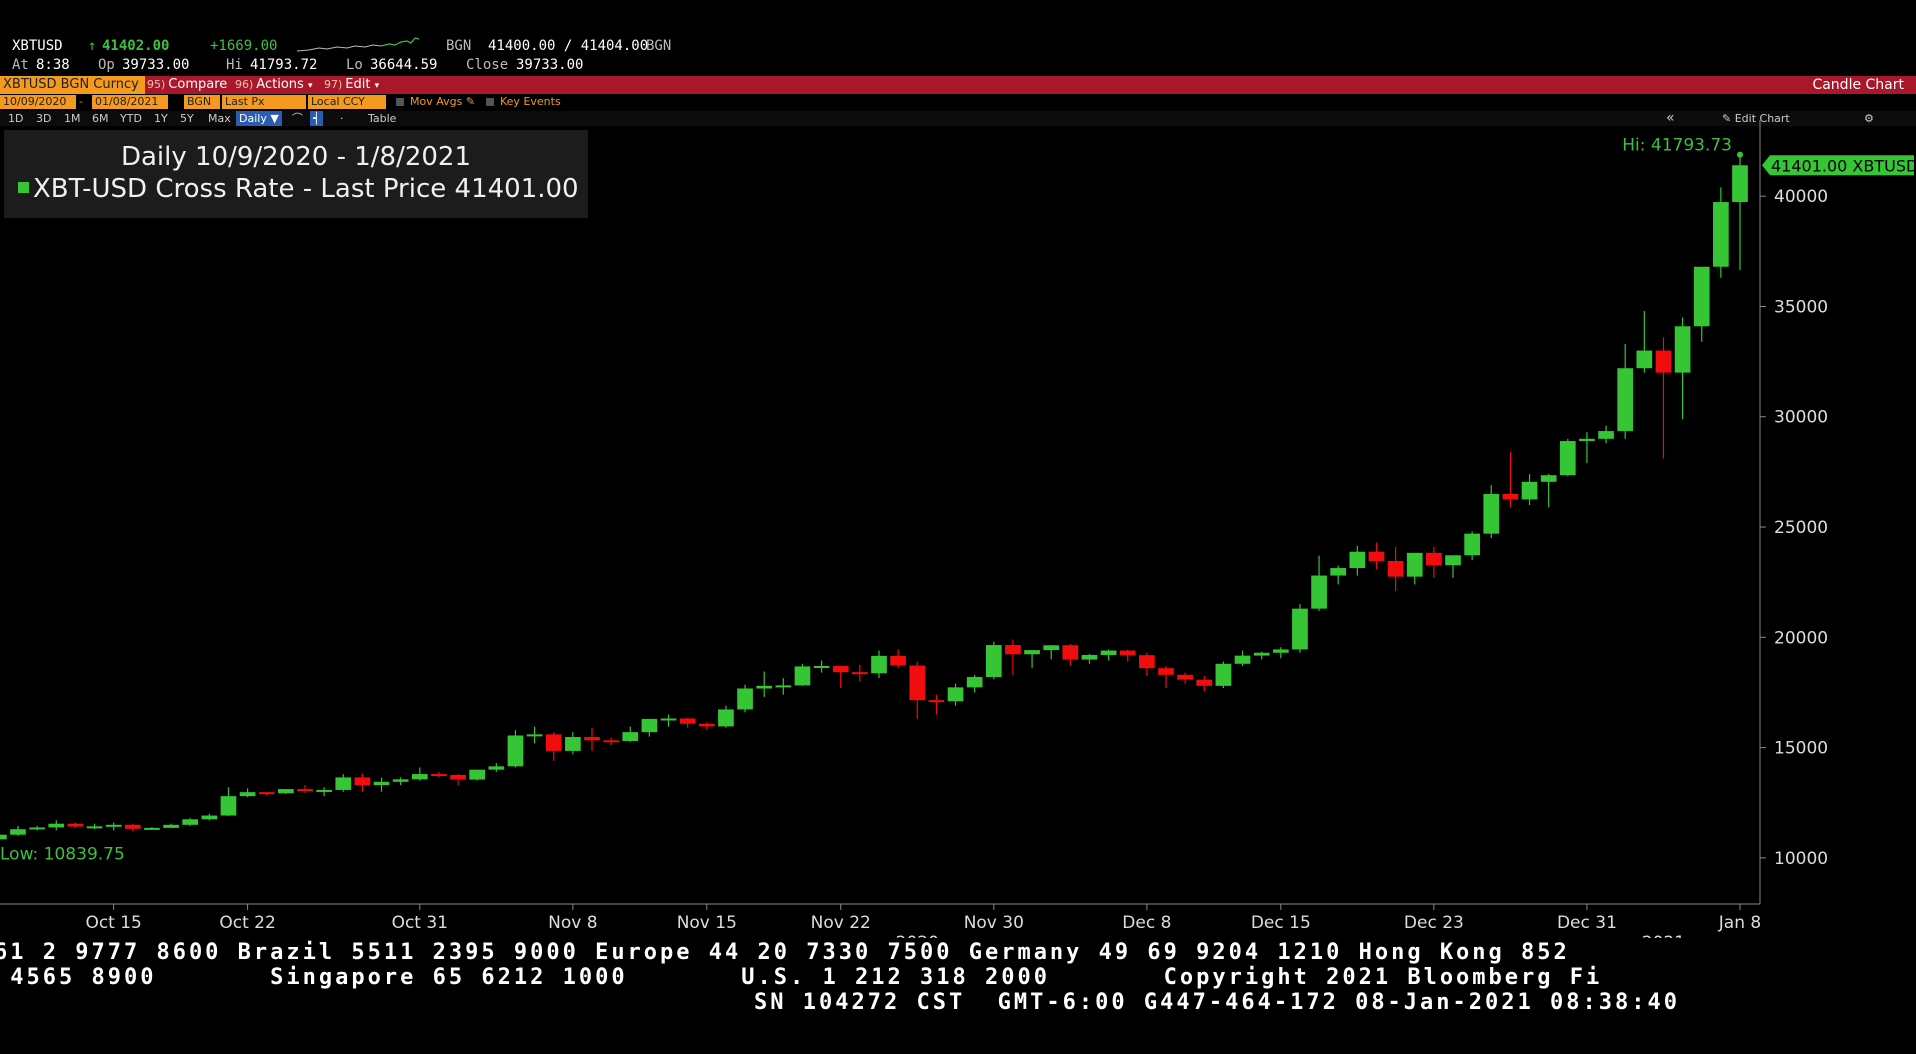 The image size is (1916, 1054). What do you see at coordinates (1843, 165) in the screenshot?
I see `last-price-tag-label: 41401.00 XBTUSD` at bounding box center [1843, 165].